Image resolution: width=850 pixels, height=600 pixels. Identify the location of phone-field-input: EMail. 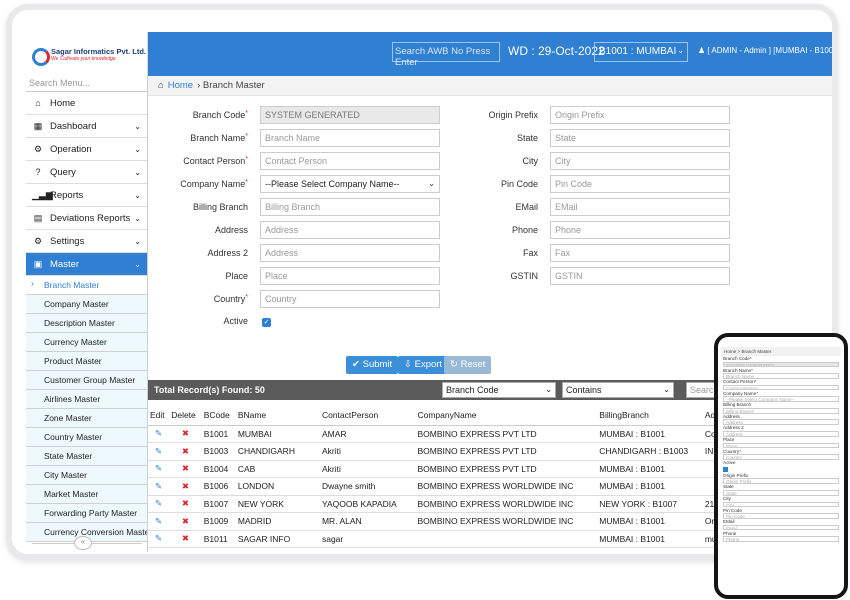
(781, 527).